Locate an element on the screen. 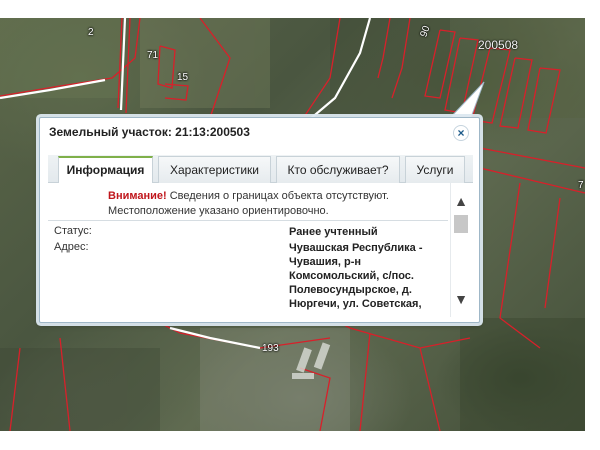 The width and height of the screenshot is (600, 450). popup-title: Земельный участок: 21:13:200503 is located at coordinates (149, 132).